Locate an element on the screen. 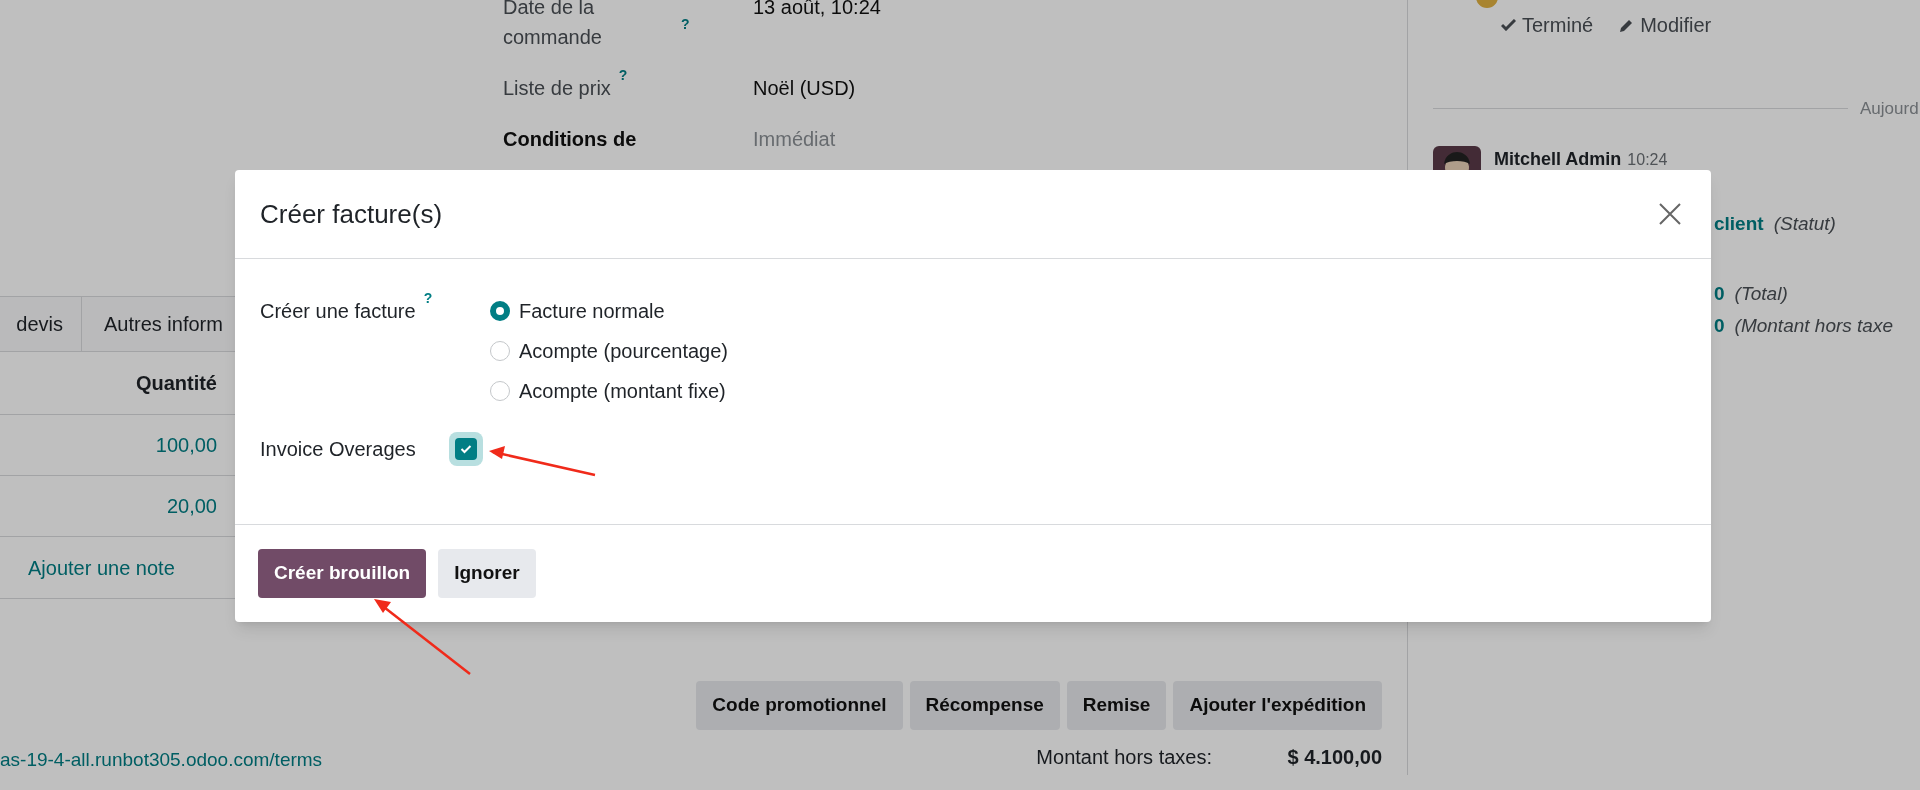  message-time: 10:24 is located at coordinates (1647, 159).